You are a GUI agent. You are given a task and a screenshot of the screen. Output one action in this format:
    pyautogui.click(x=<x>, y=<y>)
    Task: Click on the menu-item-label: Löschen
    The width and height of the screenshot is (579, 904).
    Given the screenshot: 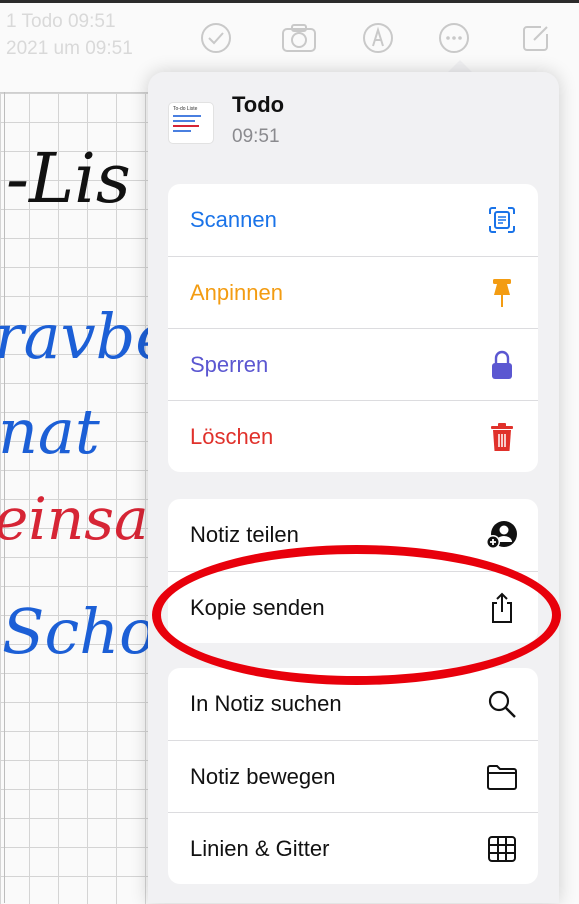 What is the action you would take?
    pyautogui.click(x=232, y=436)
    